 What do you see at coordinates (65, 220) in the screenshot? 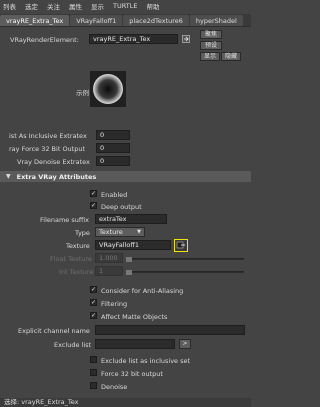
I see `filename-suffix-label: Filename suffix` at bounding box center [65, 220].